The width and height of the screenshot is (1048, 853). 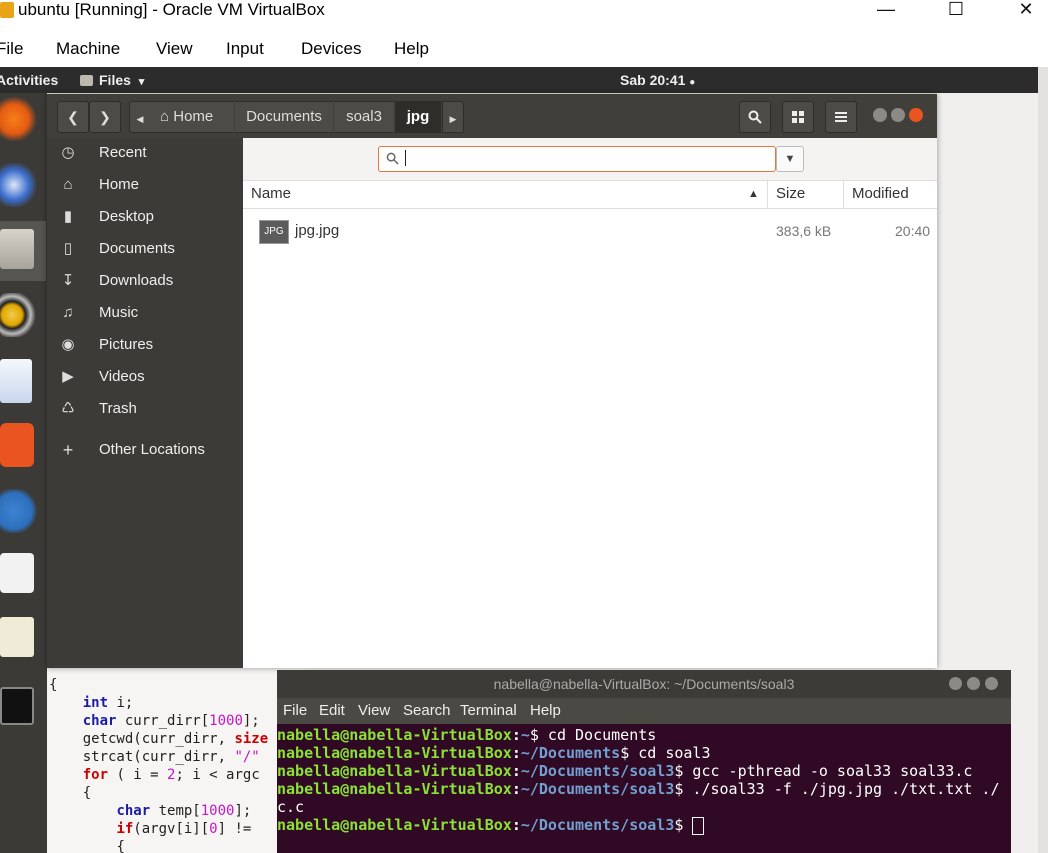 I want to click on sidebar-item-label: Downloads, so click(x=136, y=280).